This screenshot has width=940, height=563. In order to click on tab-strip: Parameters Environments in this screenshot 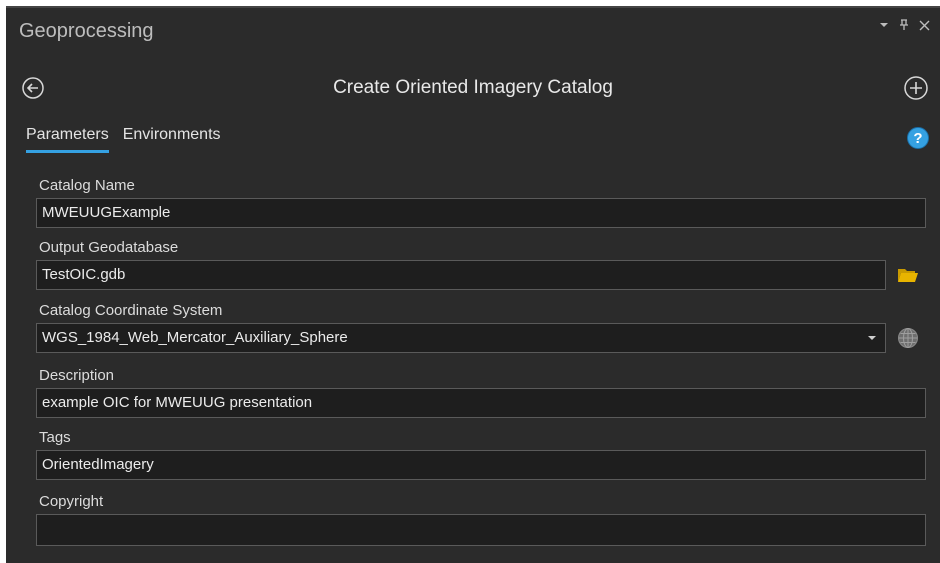, I will do `click(123, 139)`.